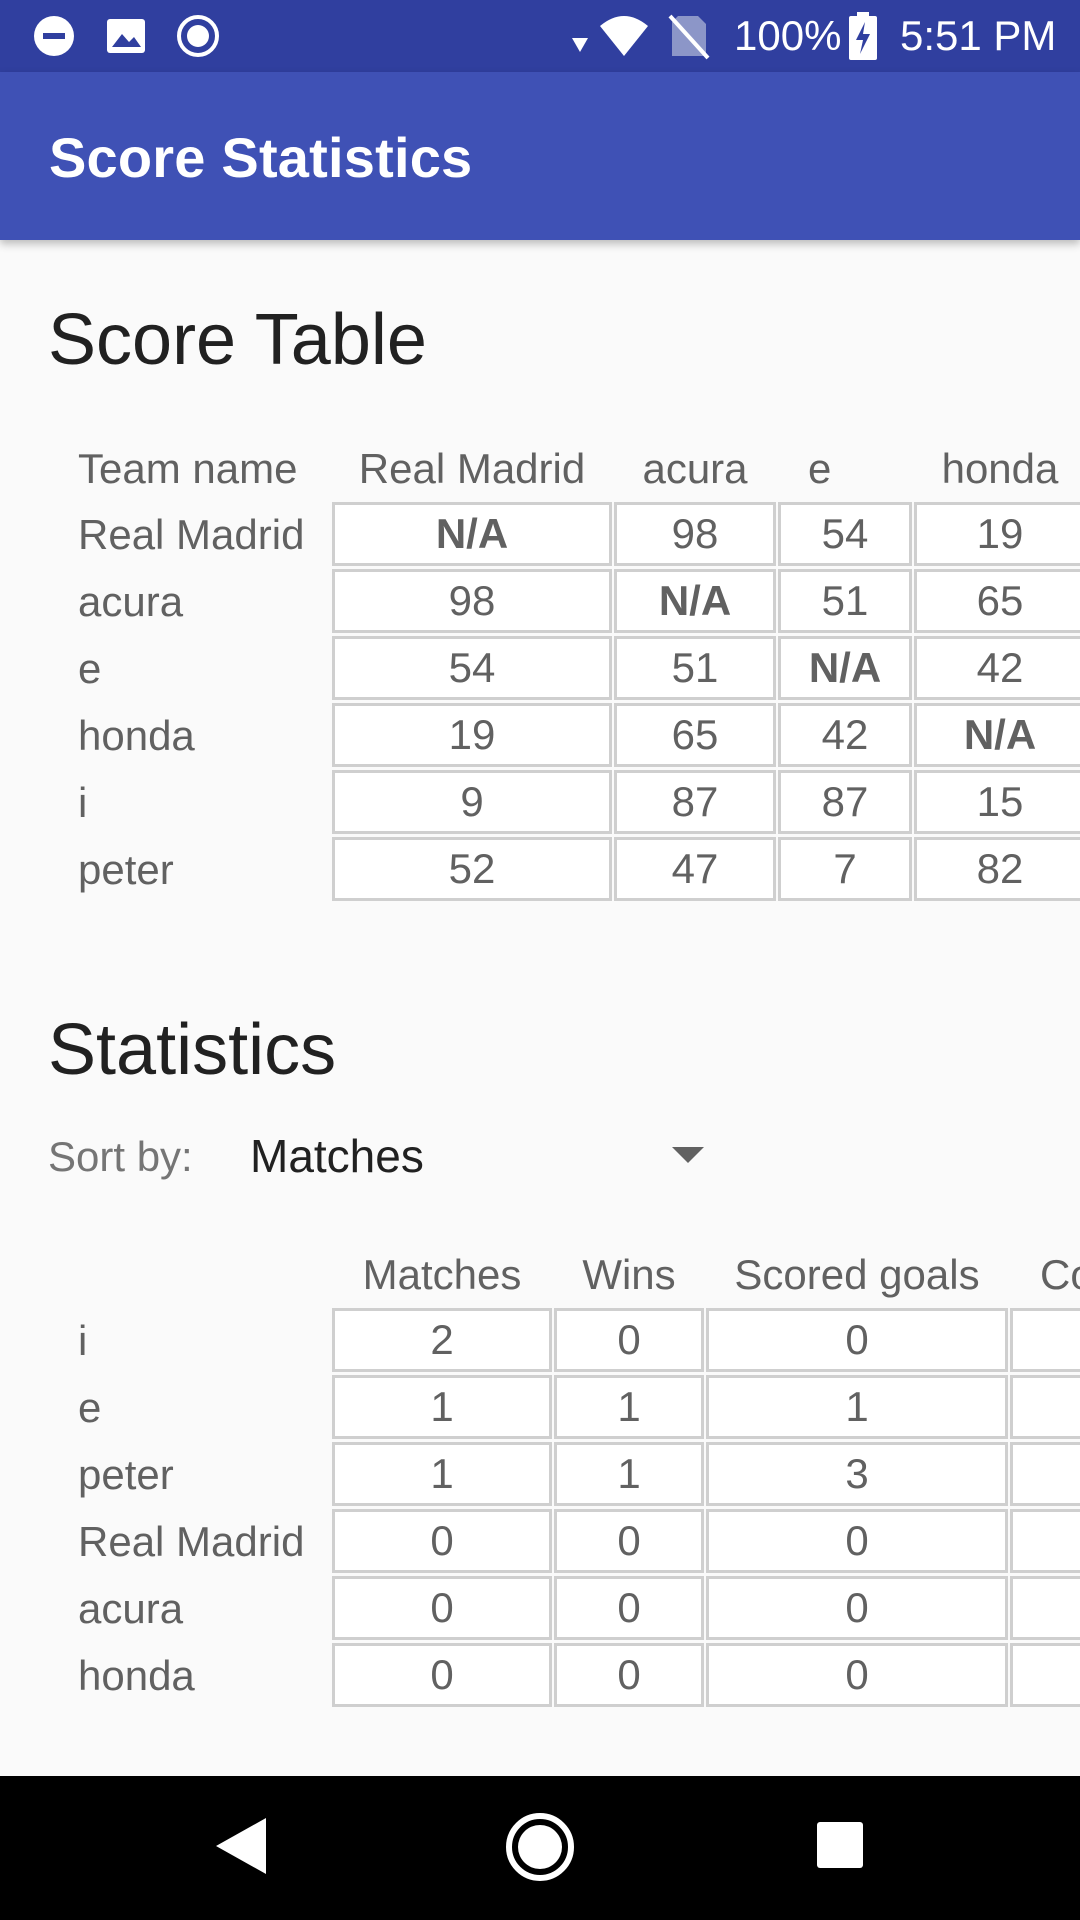  What do you see at coordinates (997, 869) in the screenshot?
I see `table-cell: 82` at bounding box center [997, 869].